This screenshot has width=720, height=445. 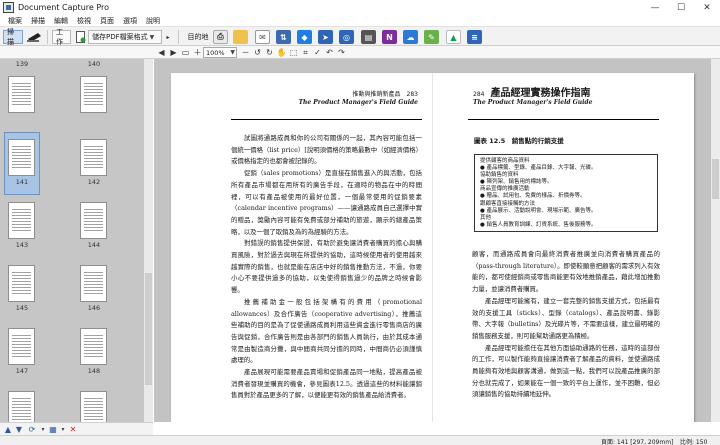 I want to click on right-page-number: 284, so click(x=479, y=94).